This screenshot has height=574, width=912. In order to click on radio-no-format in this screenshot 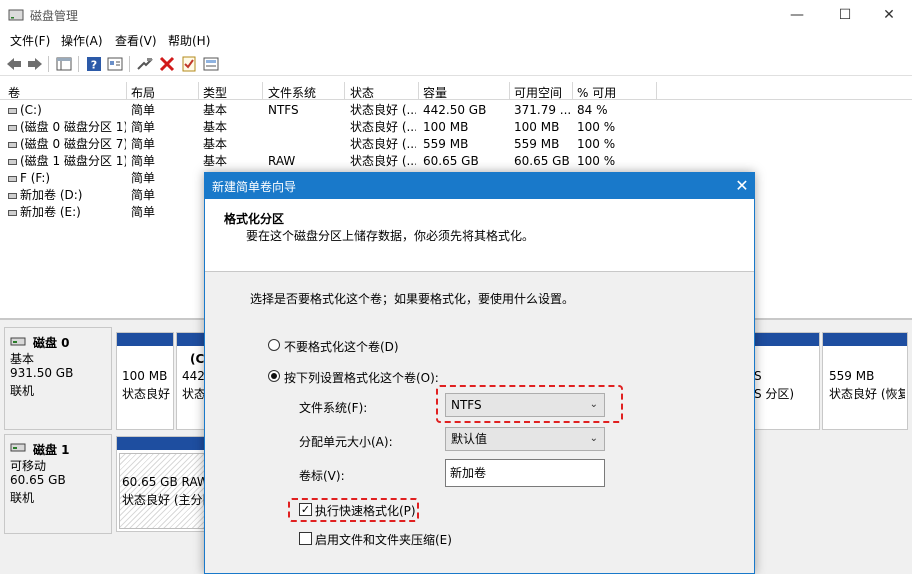, I will do `click(274, 345)`.